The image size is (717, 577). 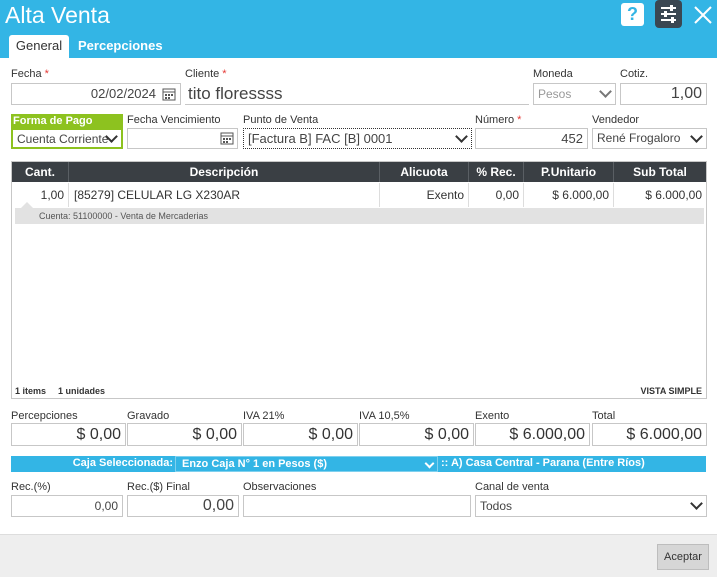 What do you see at coordinates (82, 391) in the screenshot?
I see `unit-count: 1 unidades` at bounding box center [82, 391].